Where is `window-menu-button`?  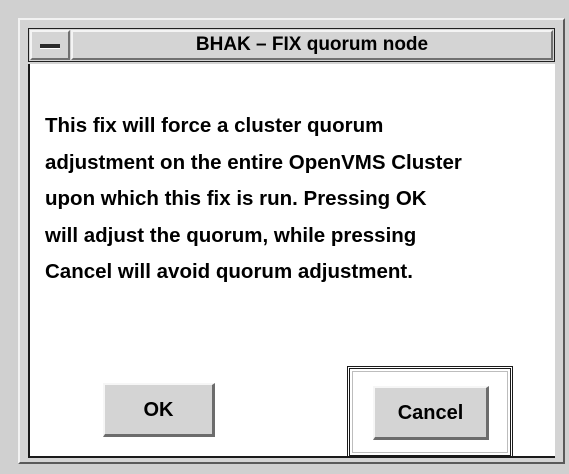
window-menu-button is located at coordinates (50, 45).